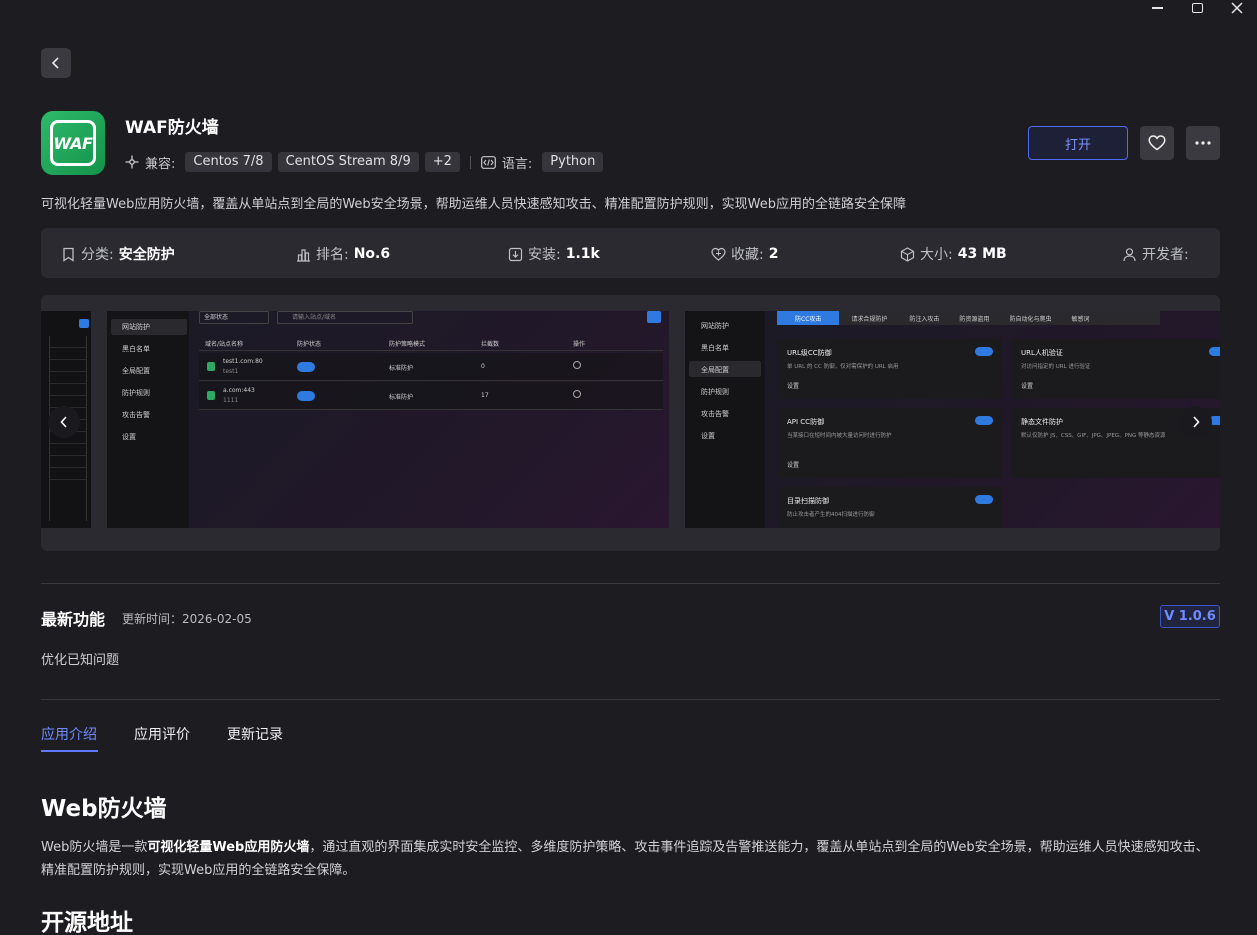  What do you see at coordinates (73, 619) in the screenshot?
I see `latest-title: 最新功能` at bounding box center [73, 619].